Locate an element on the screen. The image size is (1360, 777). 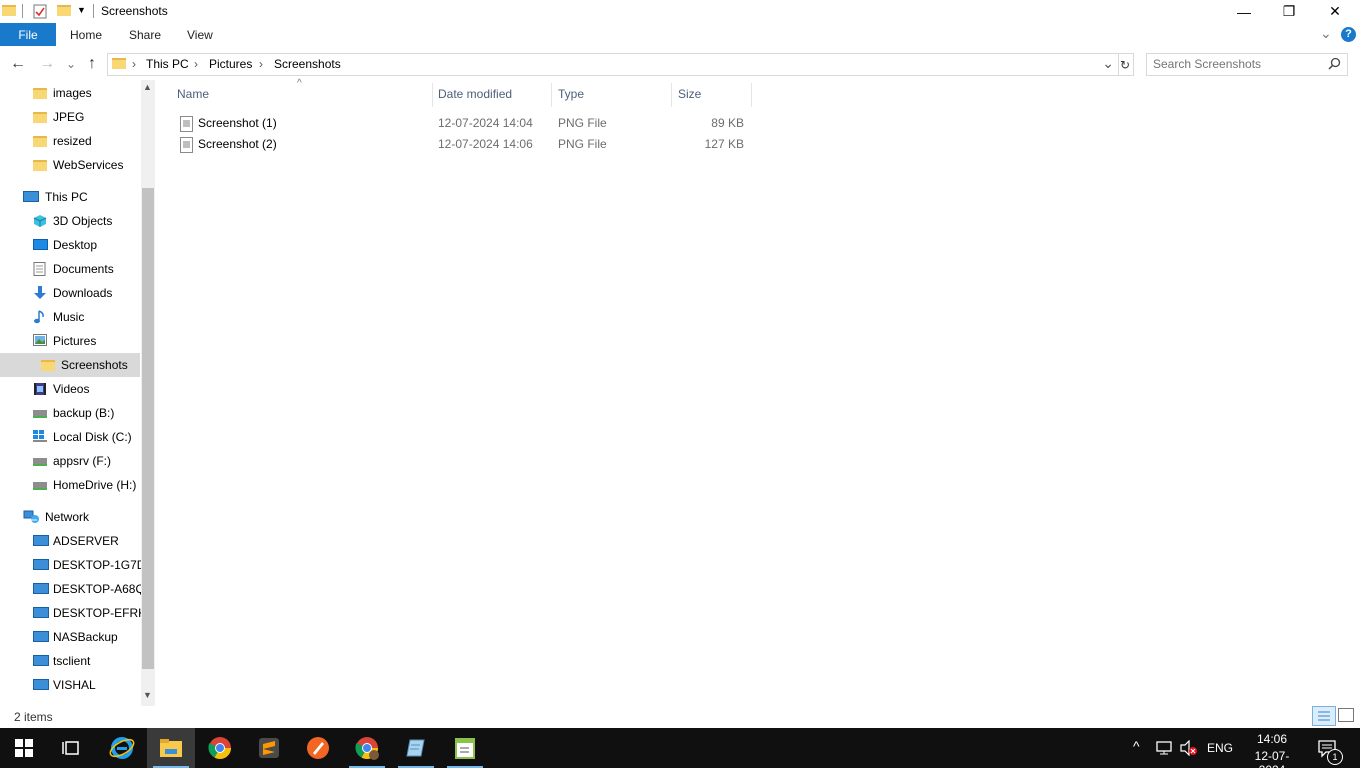
sidebar-item-documents: Documents is located at coordinates (70, 269).